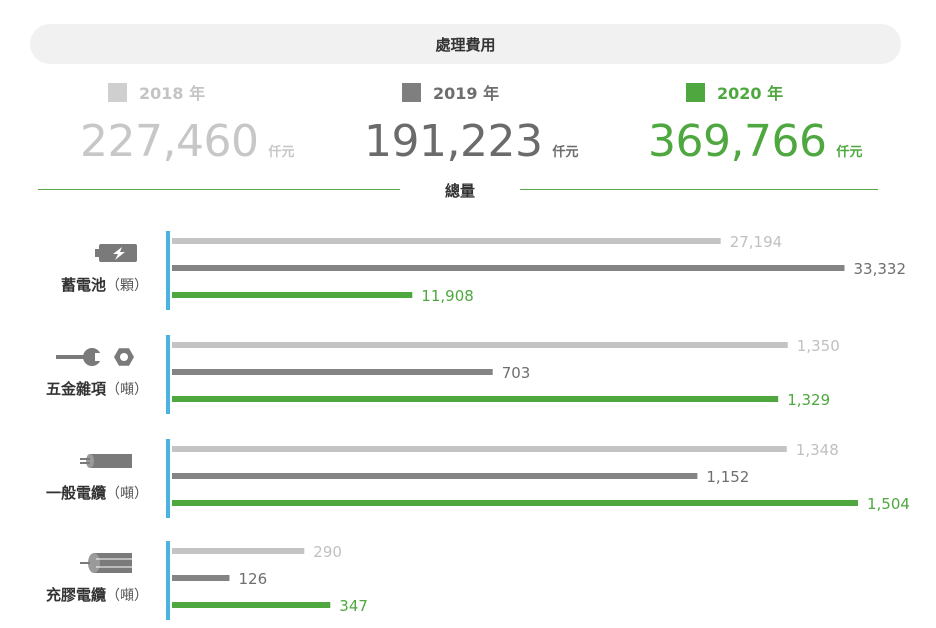  Describe the element at coordinates (447, 296) in the screenshot. I see `bar-value-label: 11,908` at that location.